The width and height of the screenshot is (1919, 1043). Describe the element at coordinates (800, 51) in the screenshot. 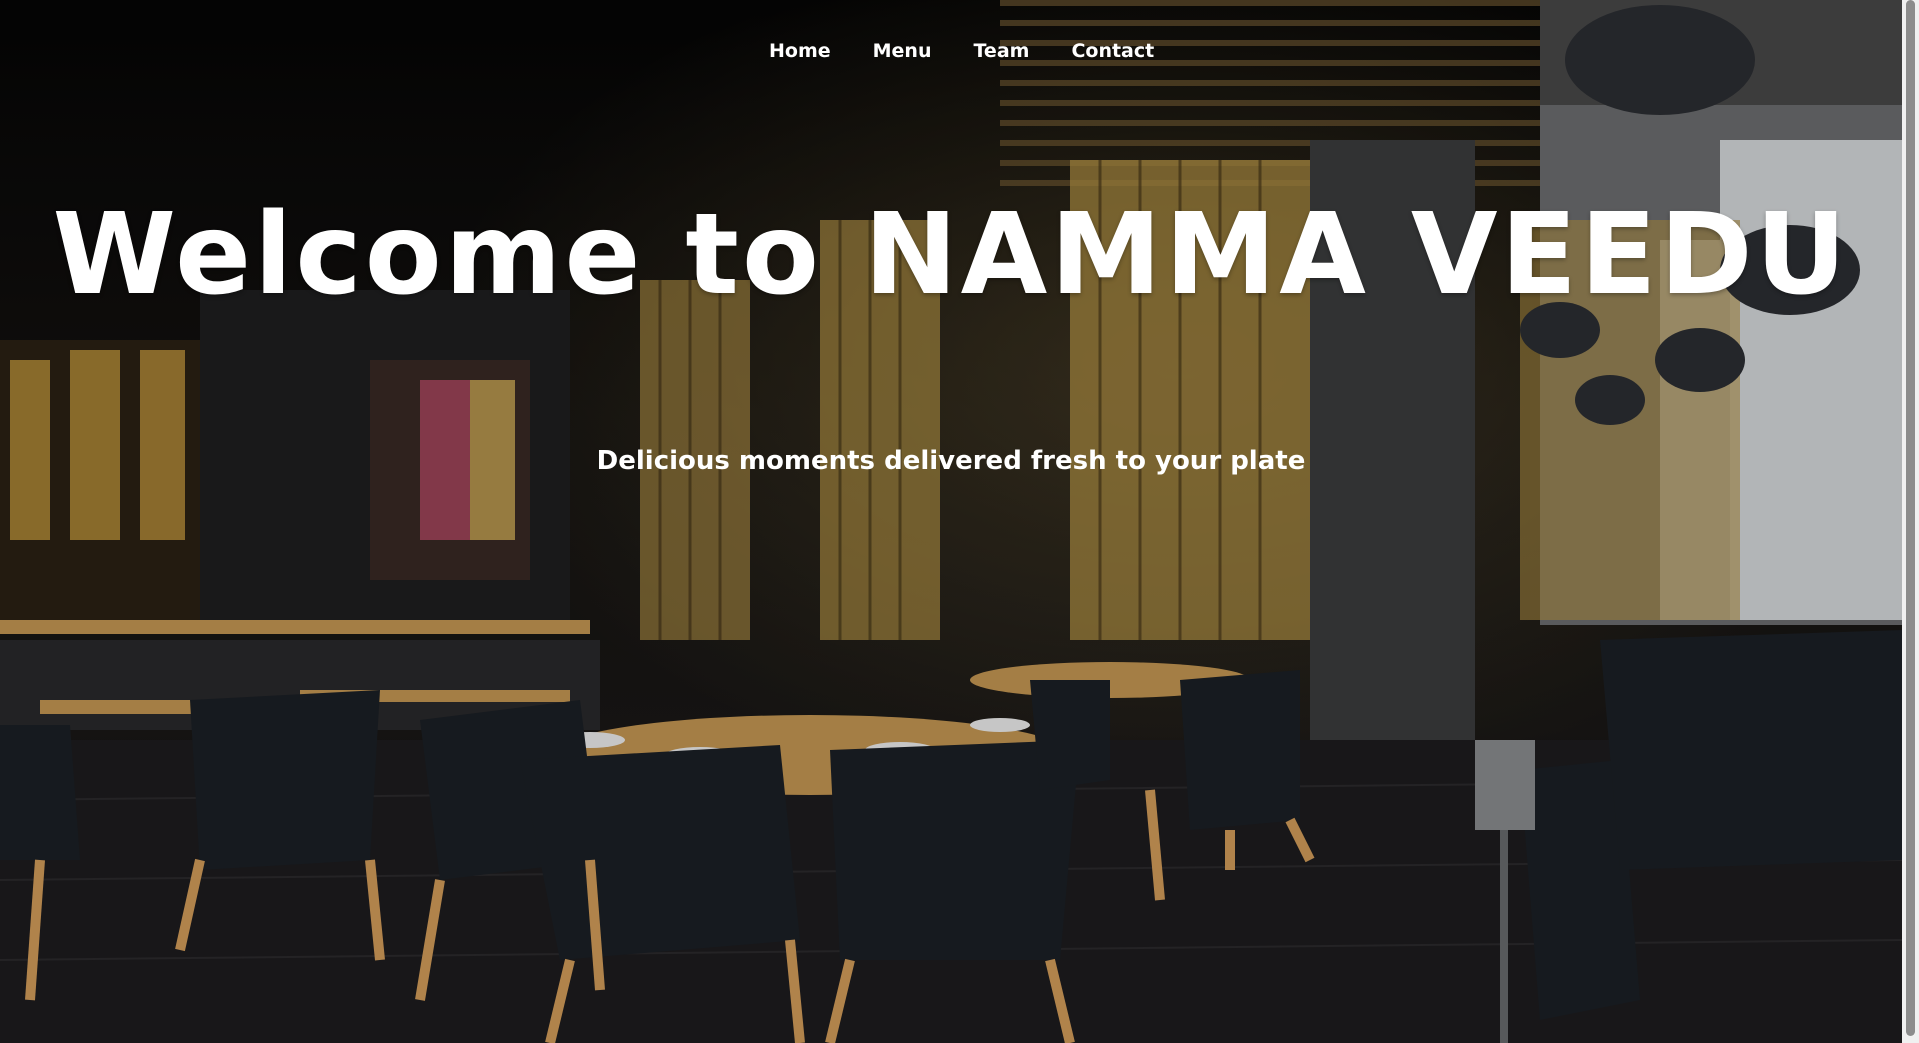

I see `nav-home-link: Home` at that location.